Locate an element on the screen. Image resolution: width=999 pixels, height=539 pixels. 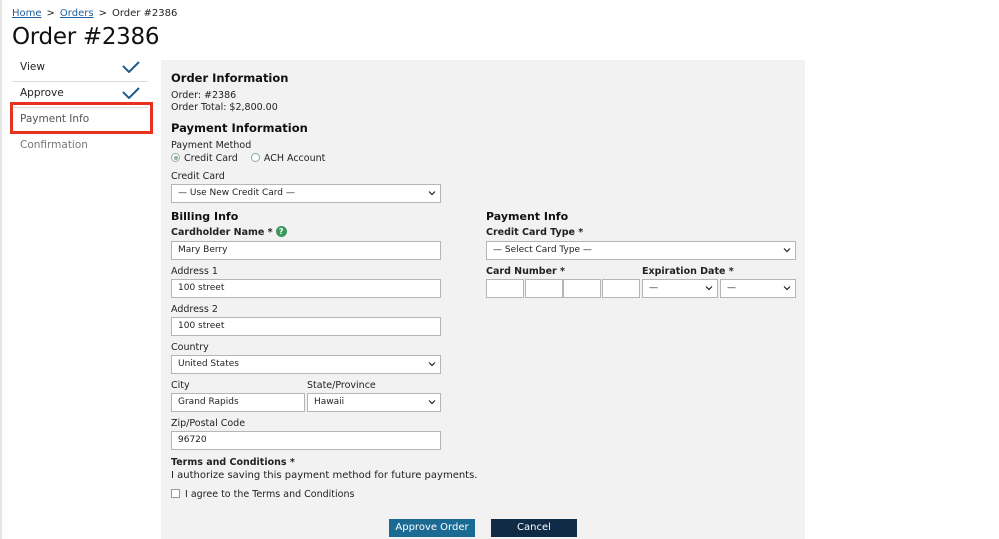
radio-credit-card: Credit Card is located at coordinates (204, 158).